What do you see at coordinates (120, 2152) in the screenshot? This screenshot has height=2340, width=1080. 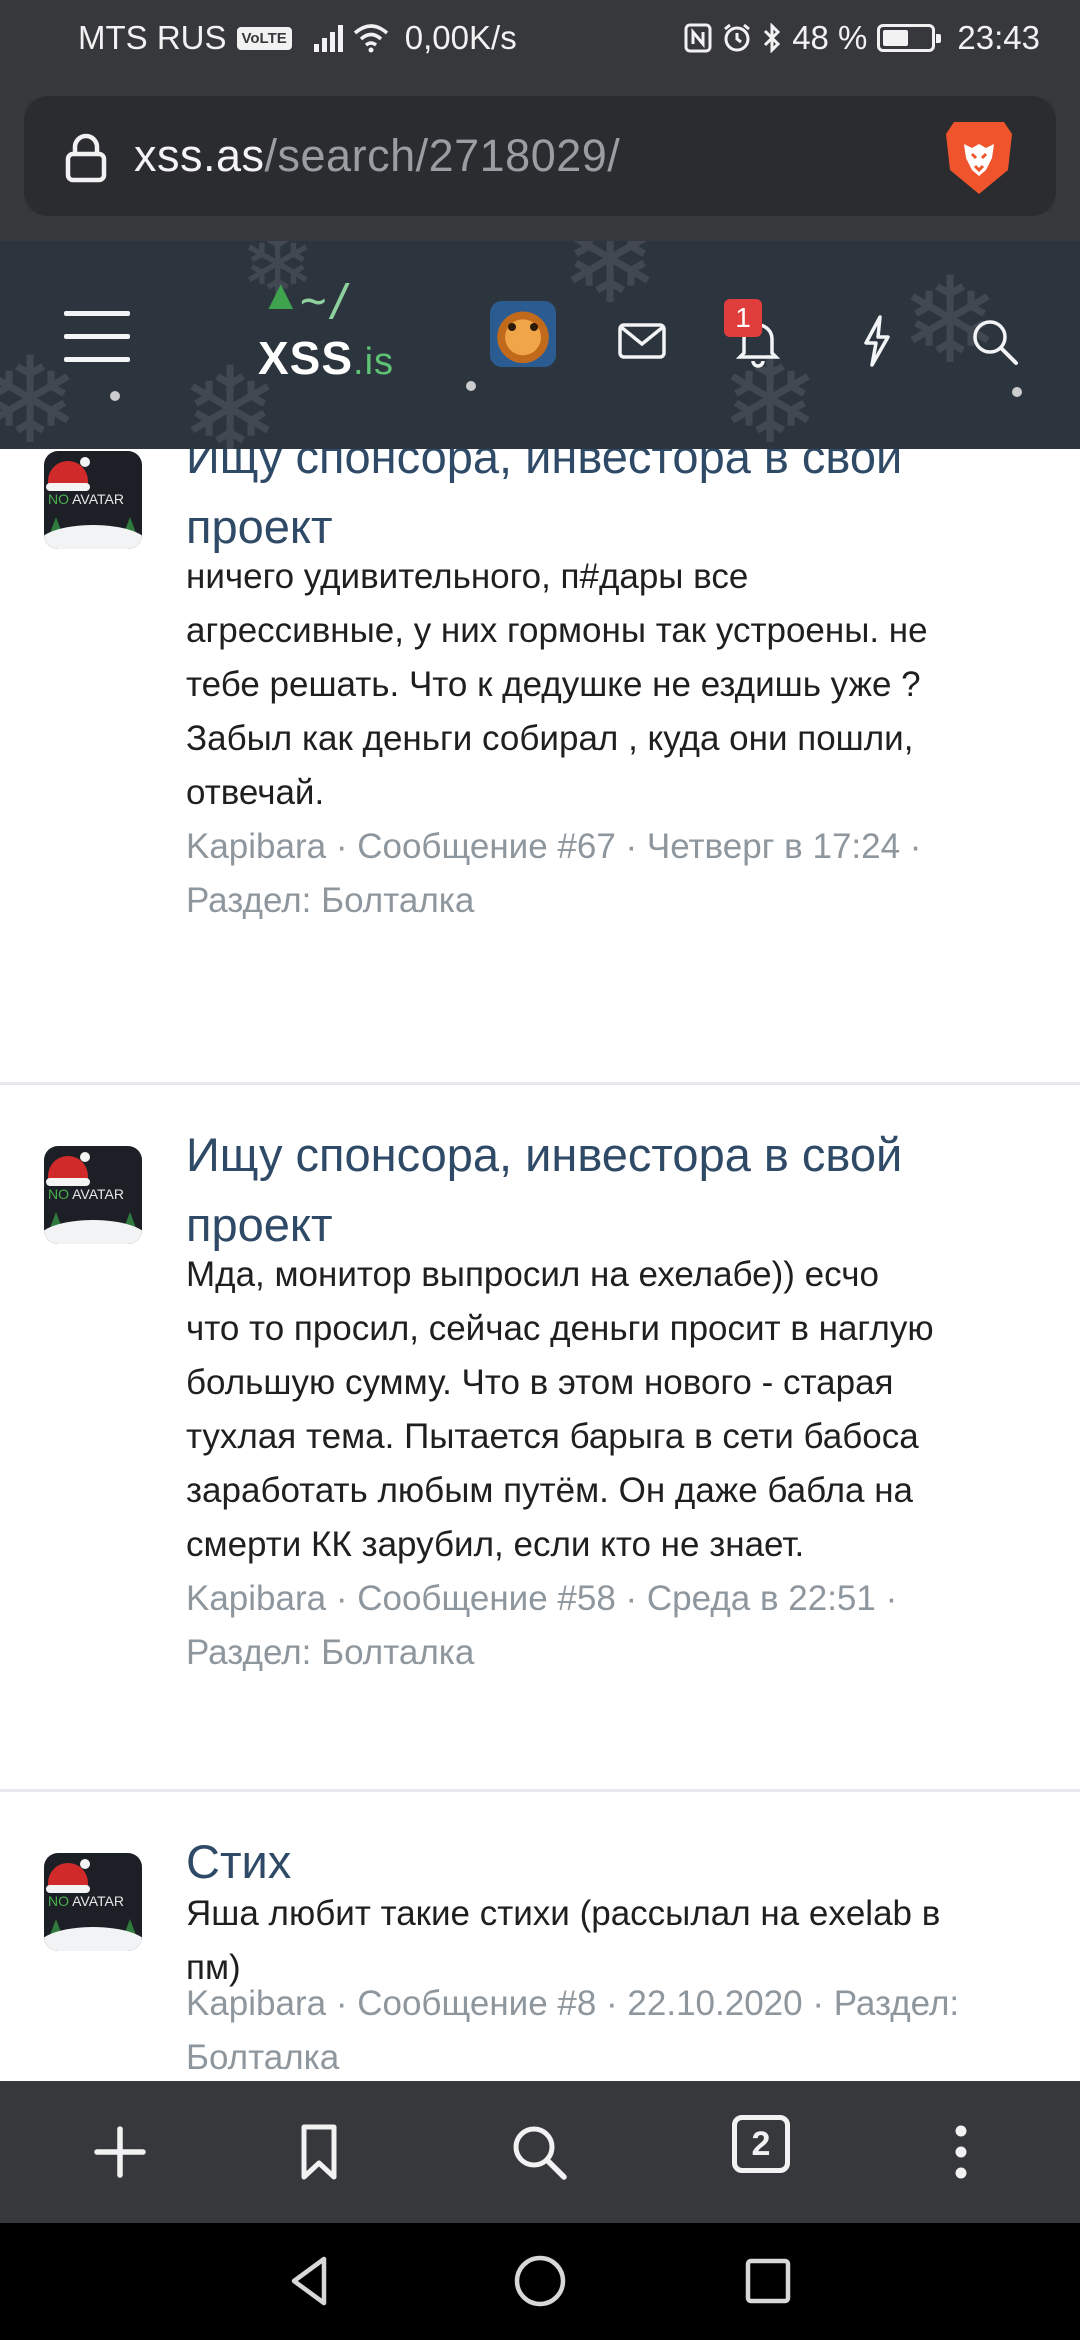 I see `plus-icon` at bounding box center [120, 2152].